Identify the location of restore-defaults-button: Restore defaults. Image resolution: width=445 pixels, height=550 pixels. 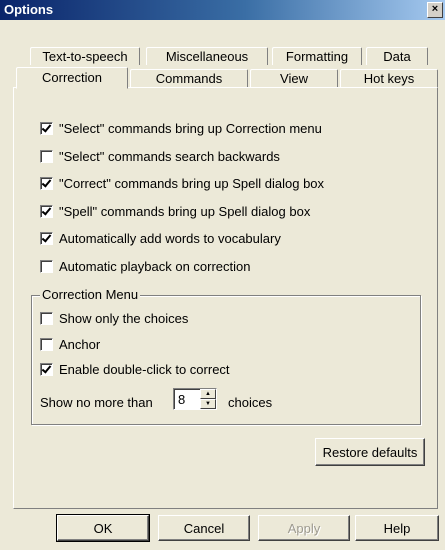
(370, 452).